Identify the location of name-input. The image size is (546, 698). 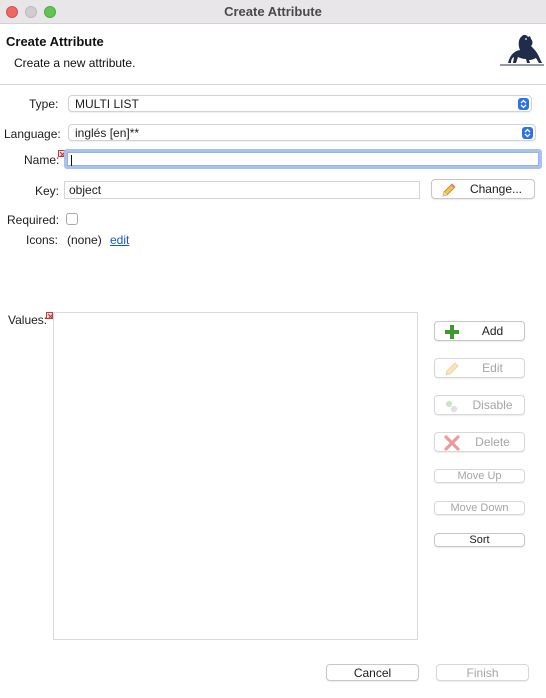
(303, 159).